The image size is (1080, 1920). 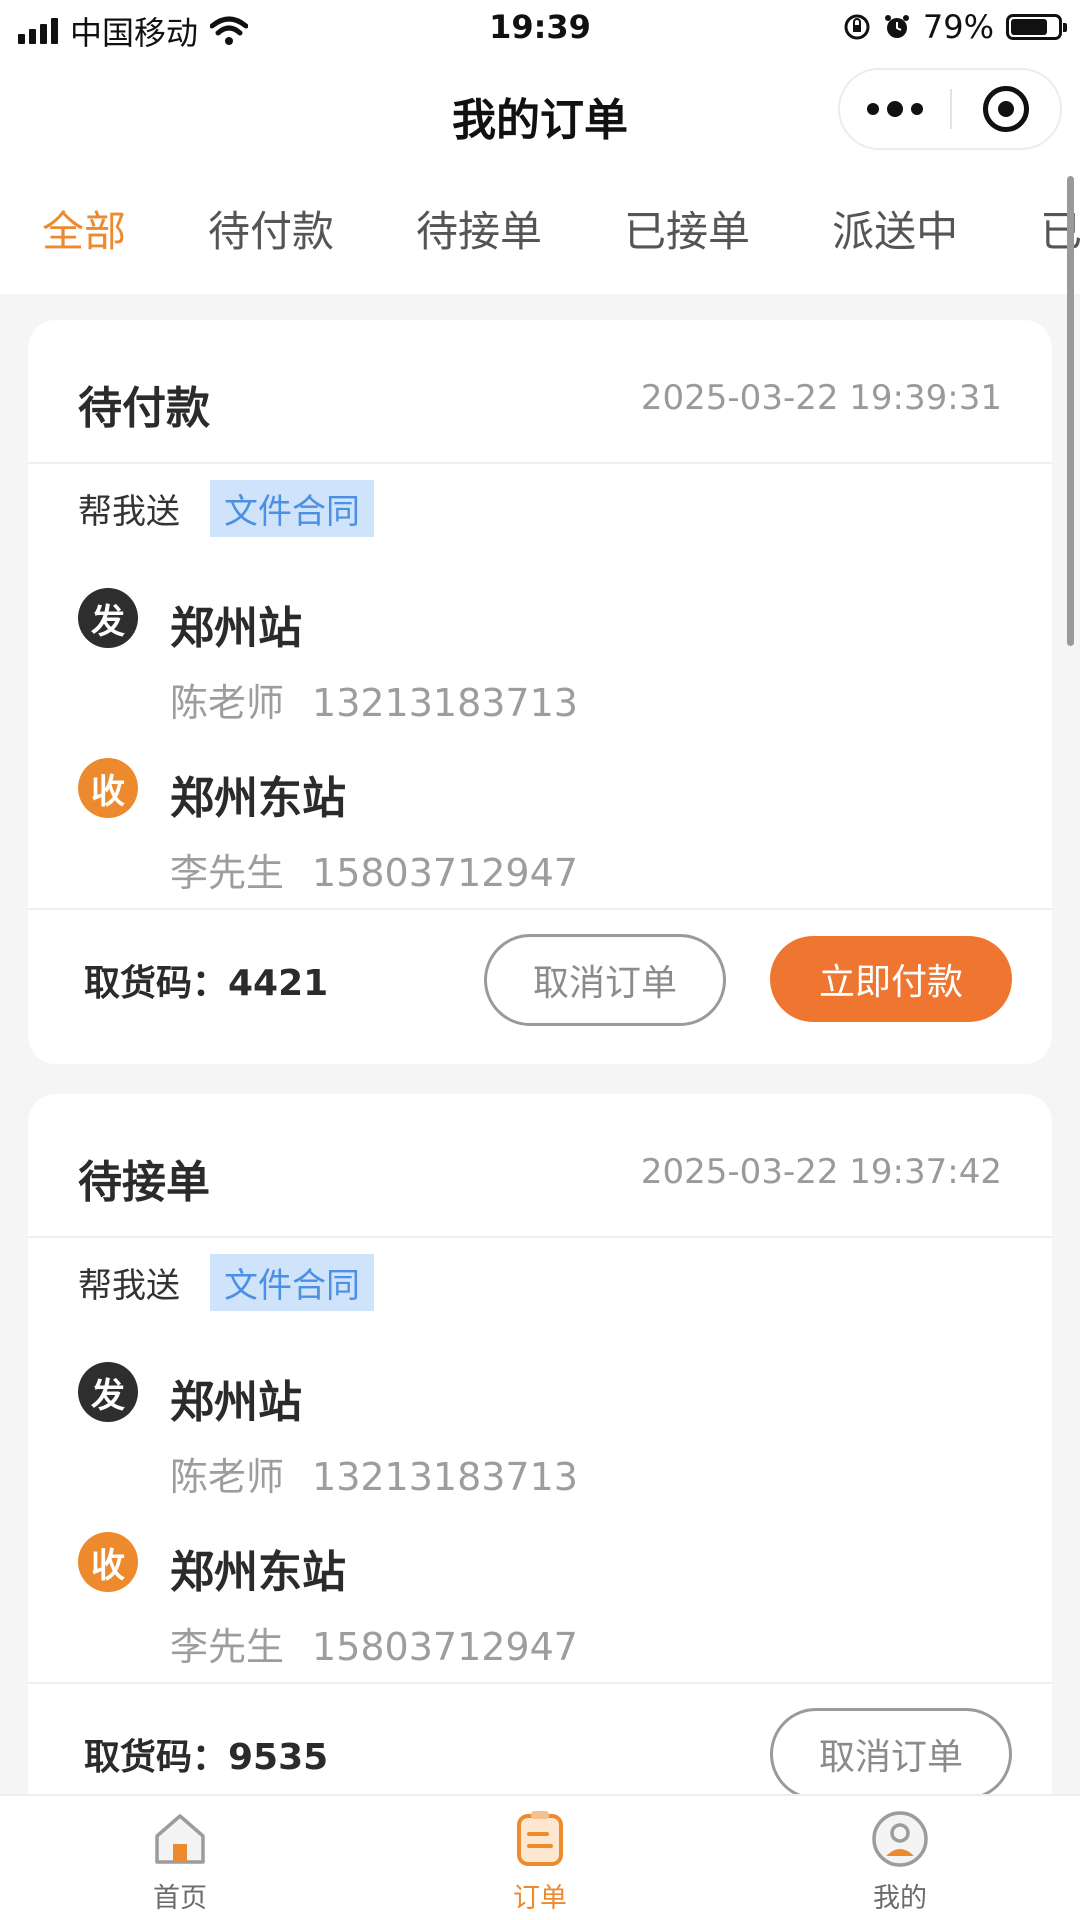 I want to click on battery-percent: 79%, so click(x=958, y=27).